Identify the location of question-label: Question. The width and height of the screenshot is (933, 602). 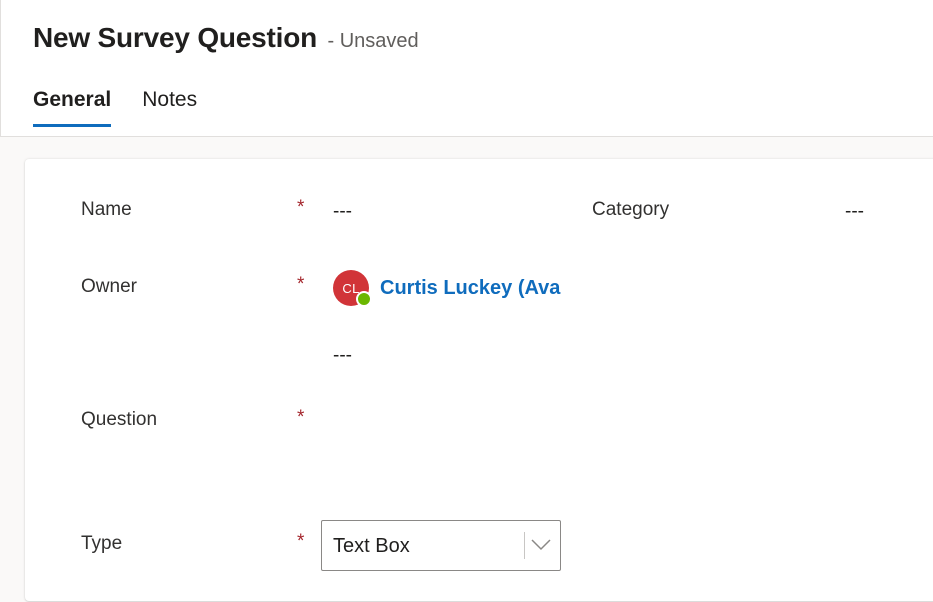
(119, 419).